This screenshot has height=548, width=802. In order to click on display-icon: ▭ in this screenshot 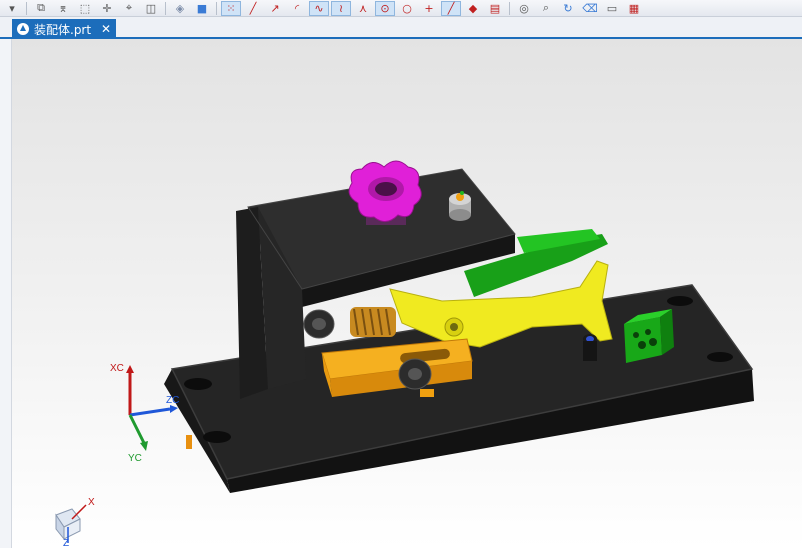, I will do `click(612, 8)`.